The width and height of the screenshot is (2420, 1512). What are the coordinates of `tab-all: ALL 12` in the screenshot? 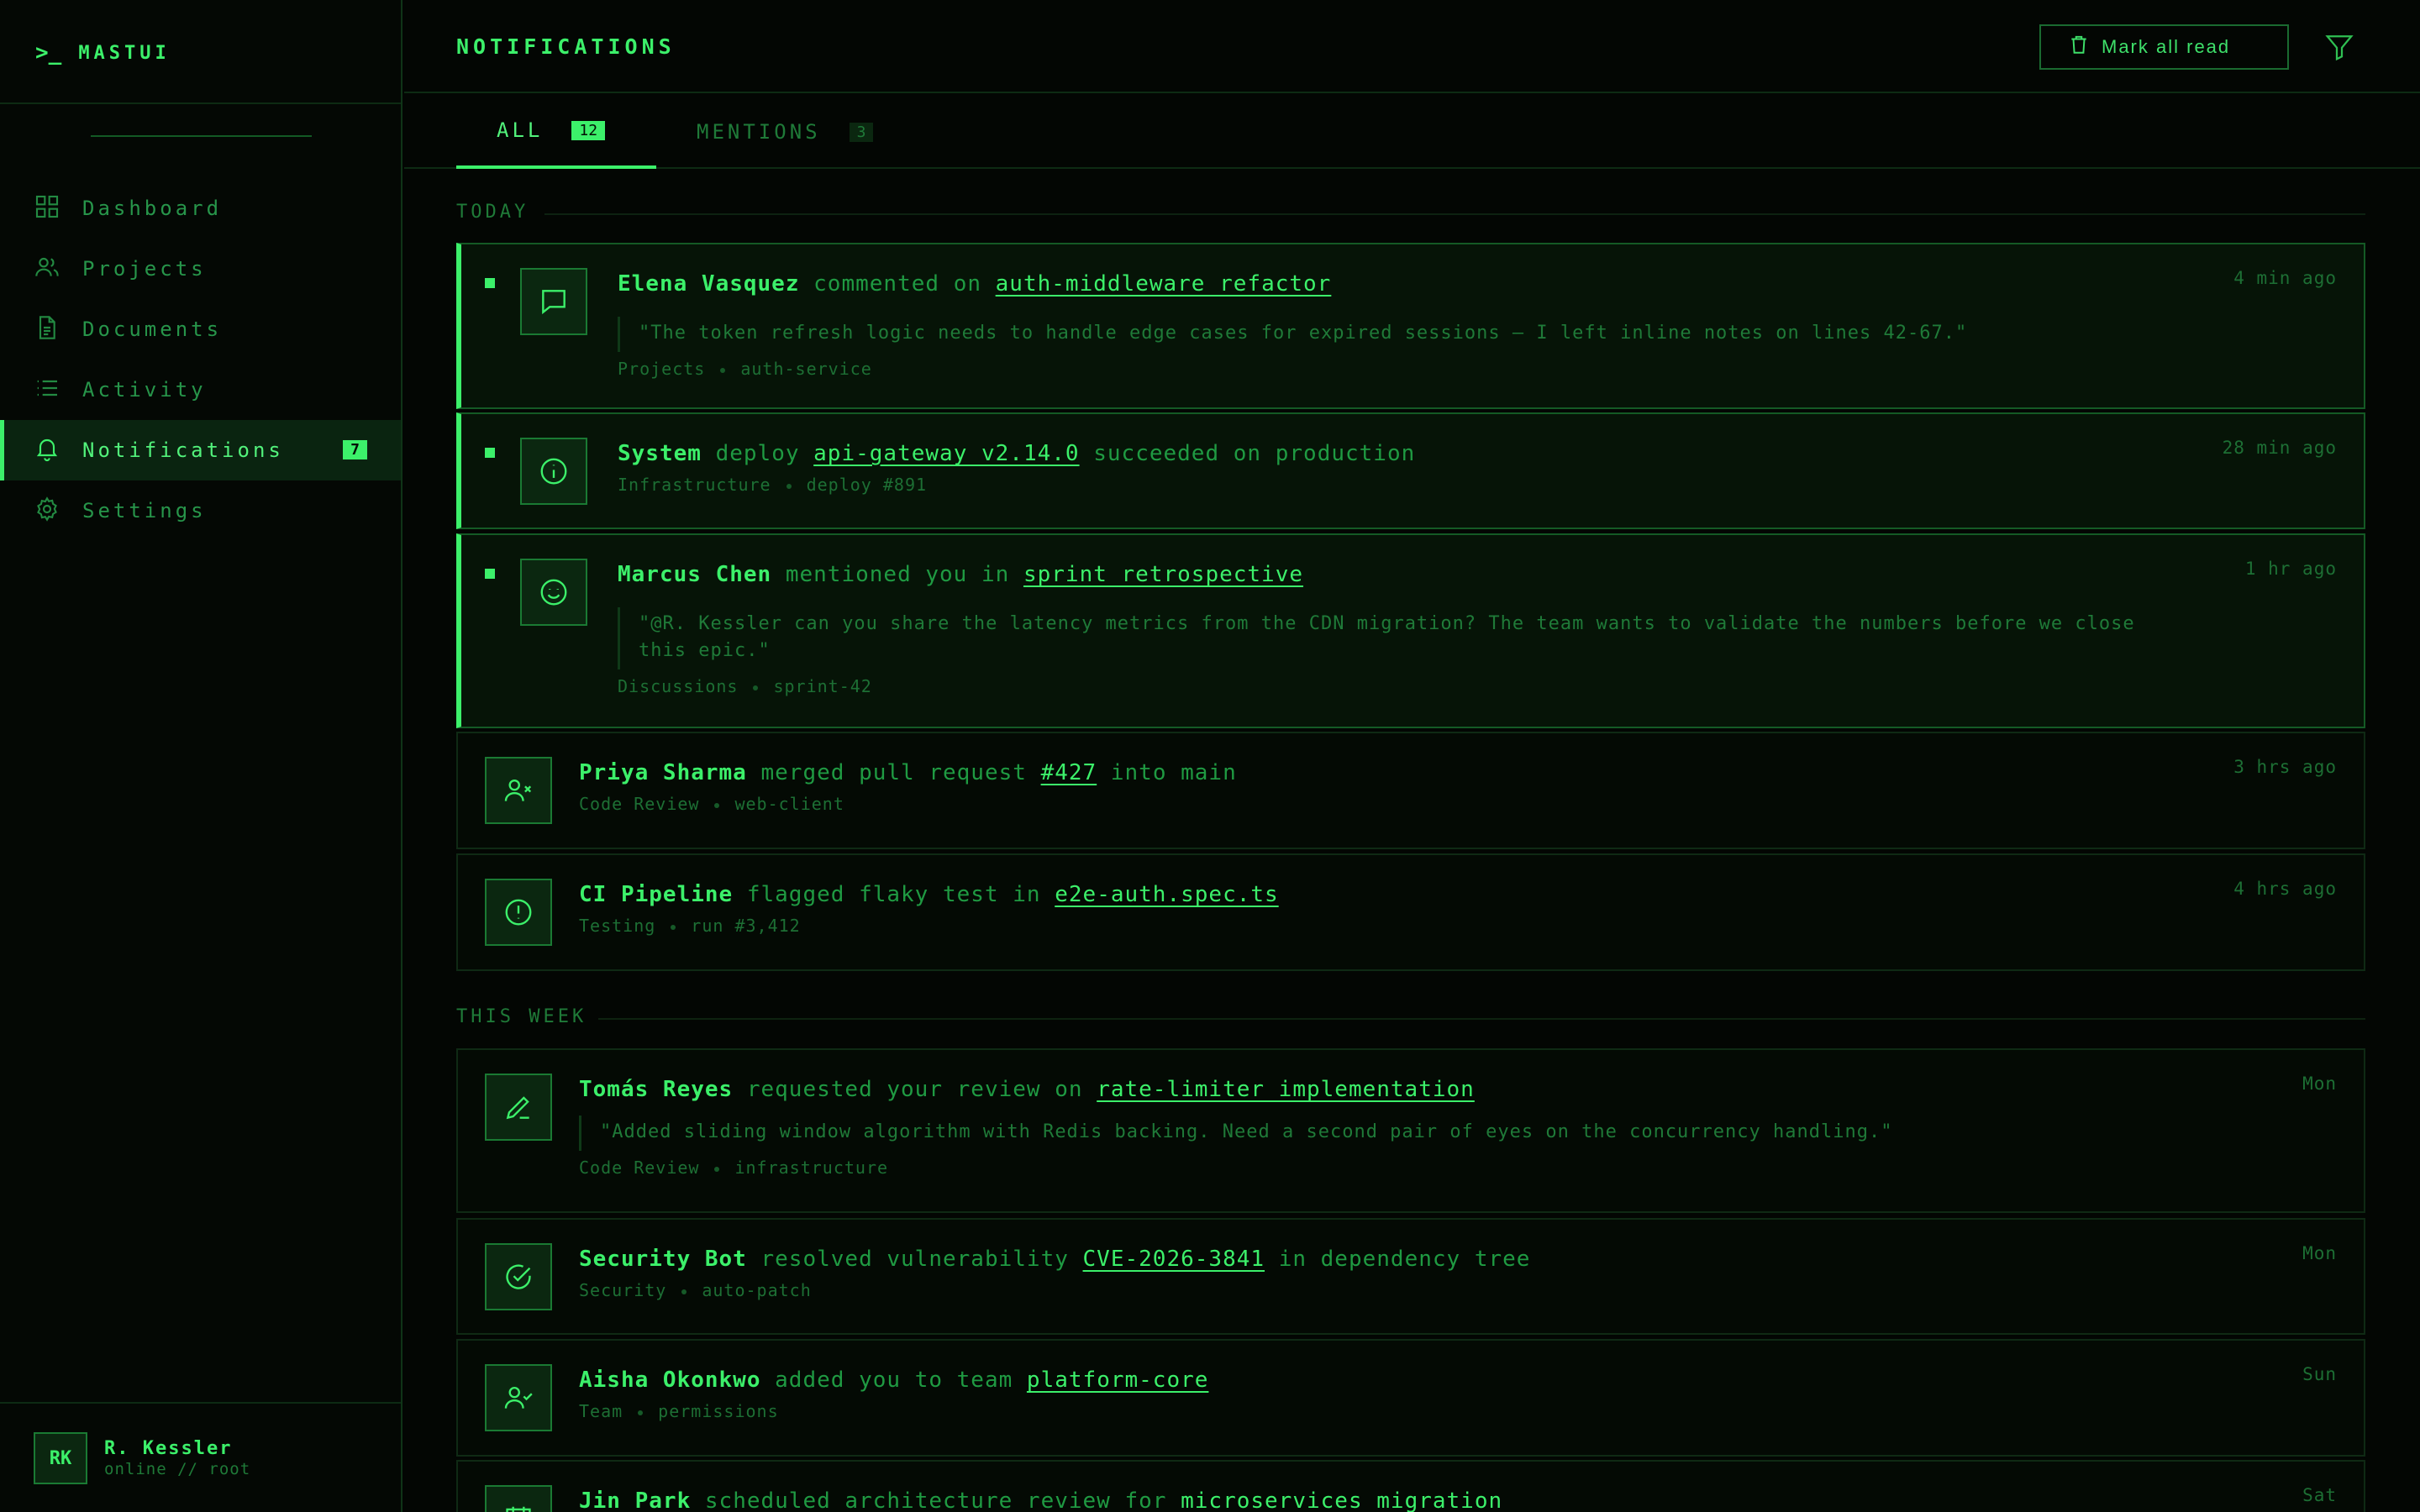 It's located at (556, 132).